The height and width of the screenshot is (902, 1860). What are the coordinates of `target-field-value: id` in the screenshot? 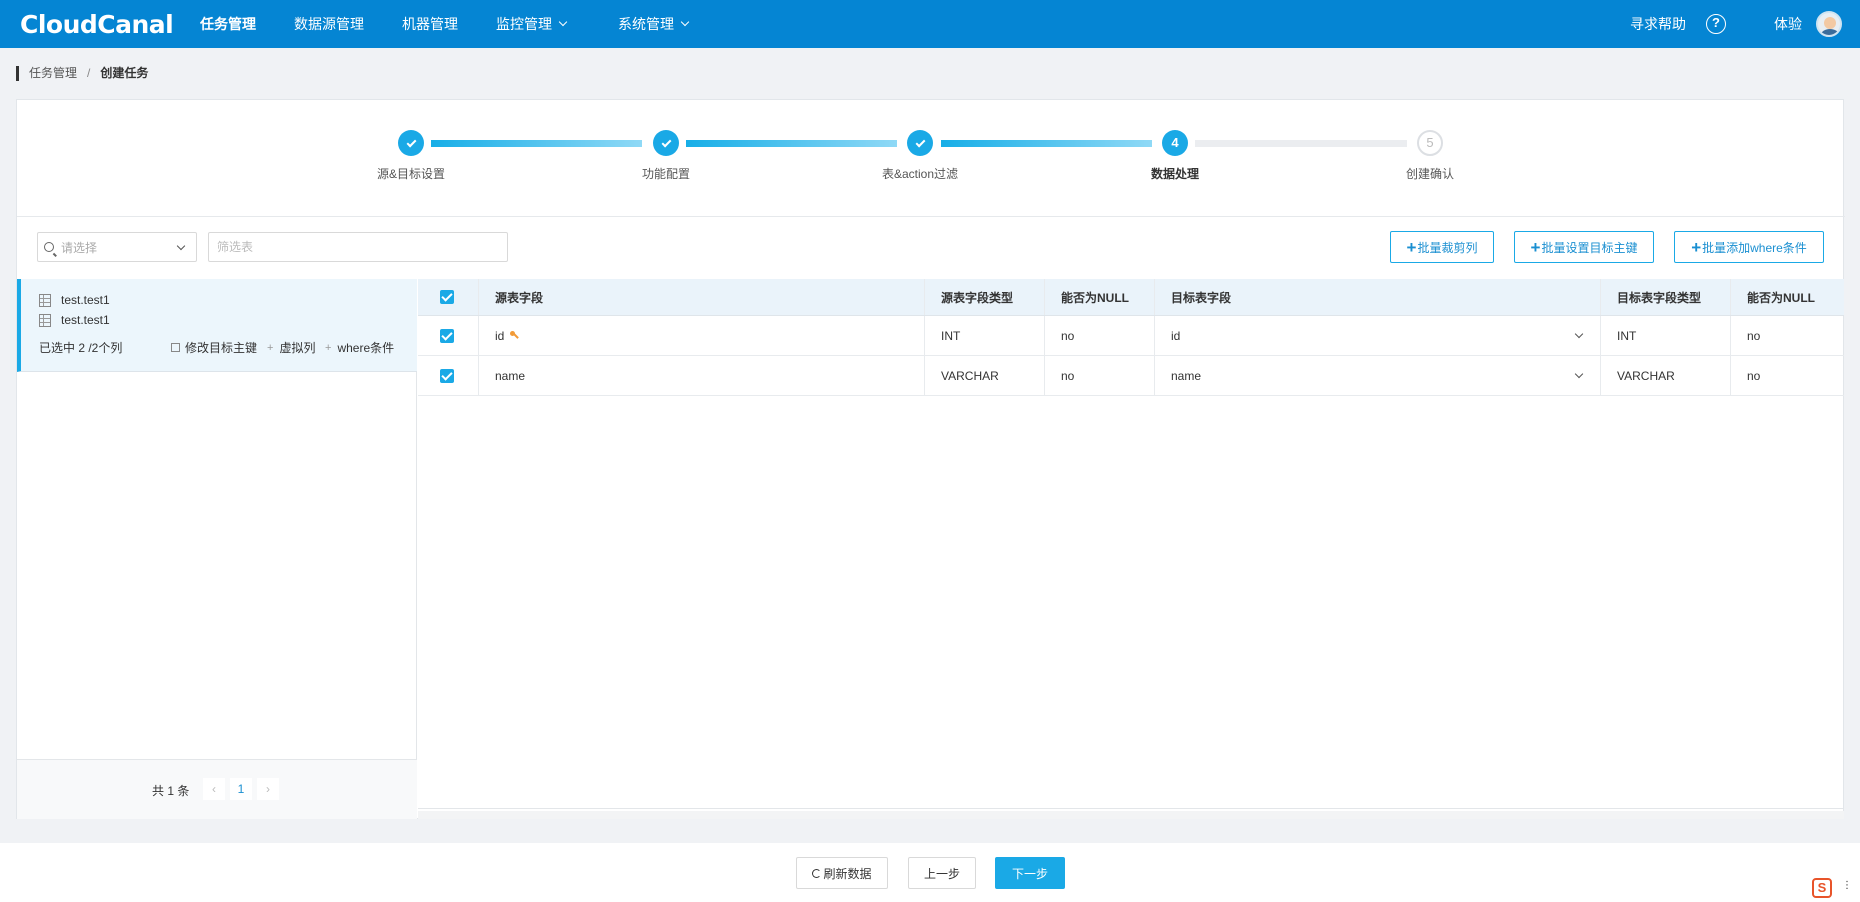 It's located at (1176, 335).